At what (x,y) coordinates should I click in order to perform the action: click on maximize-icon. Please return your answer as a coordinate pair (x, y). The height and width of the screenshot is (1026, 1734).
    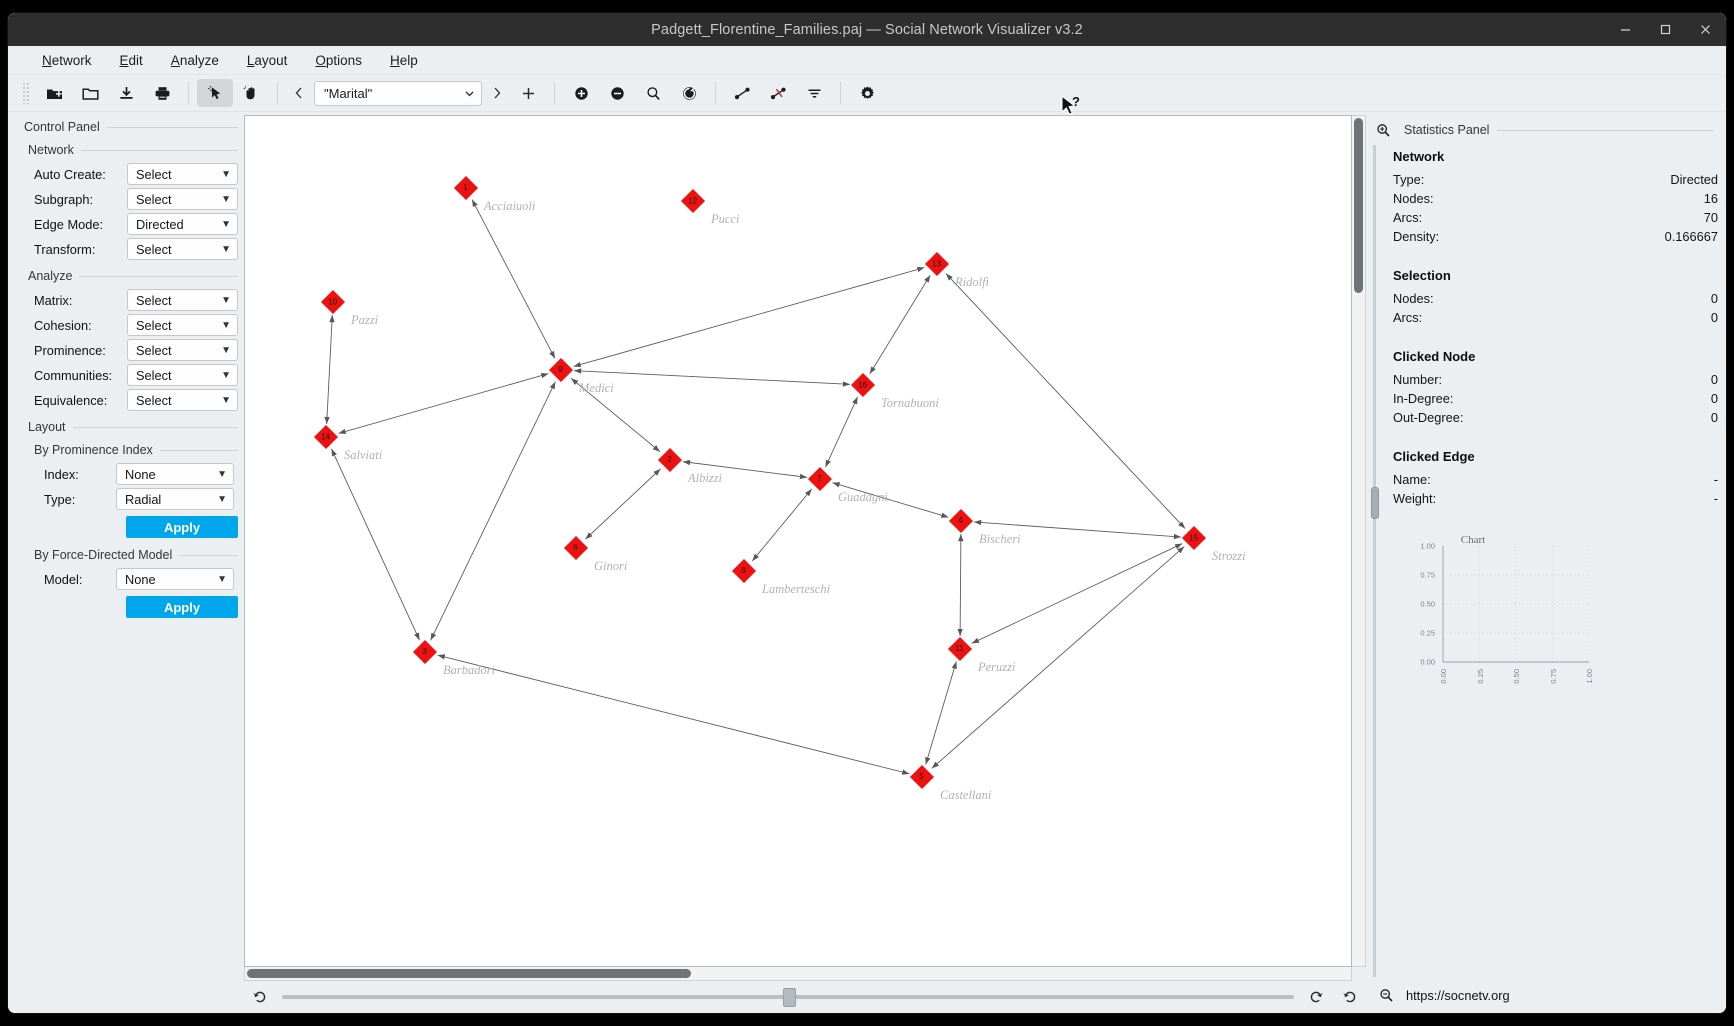
    Looking at the image, I should click on (1665, 30).